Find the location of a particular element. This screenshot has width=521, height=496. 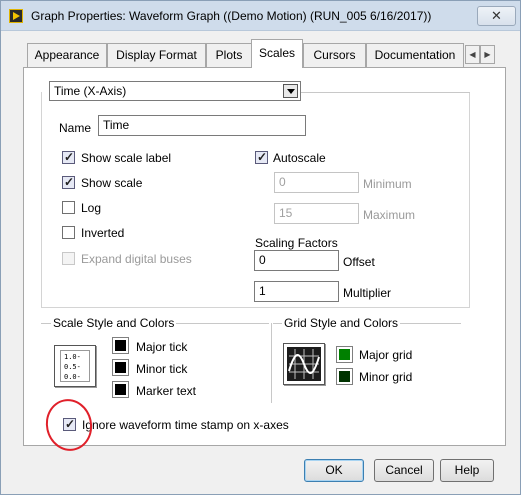

major-tick-color-swatch is located at coordinates (120, 345).